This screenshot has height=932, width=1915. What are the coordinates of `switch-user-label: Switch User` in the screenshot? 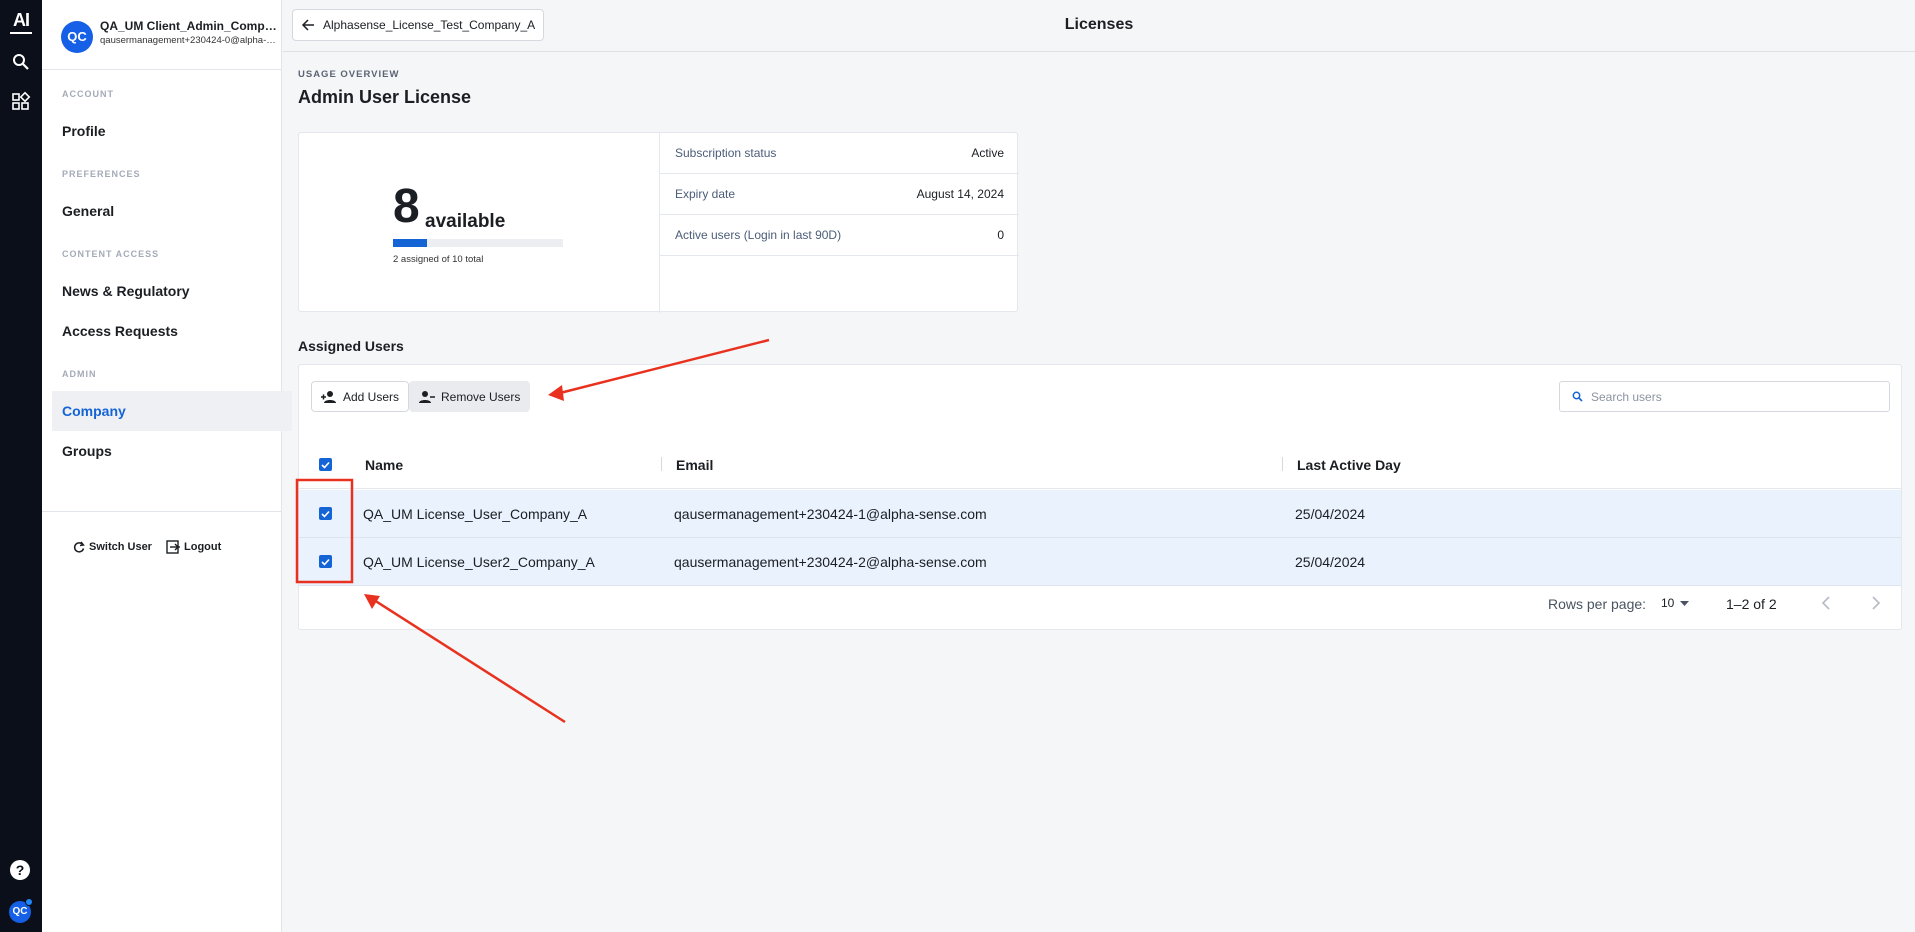 It's located at (120, 547).